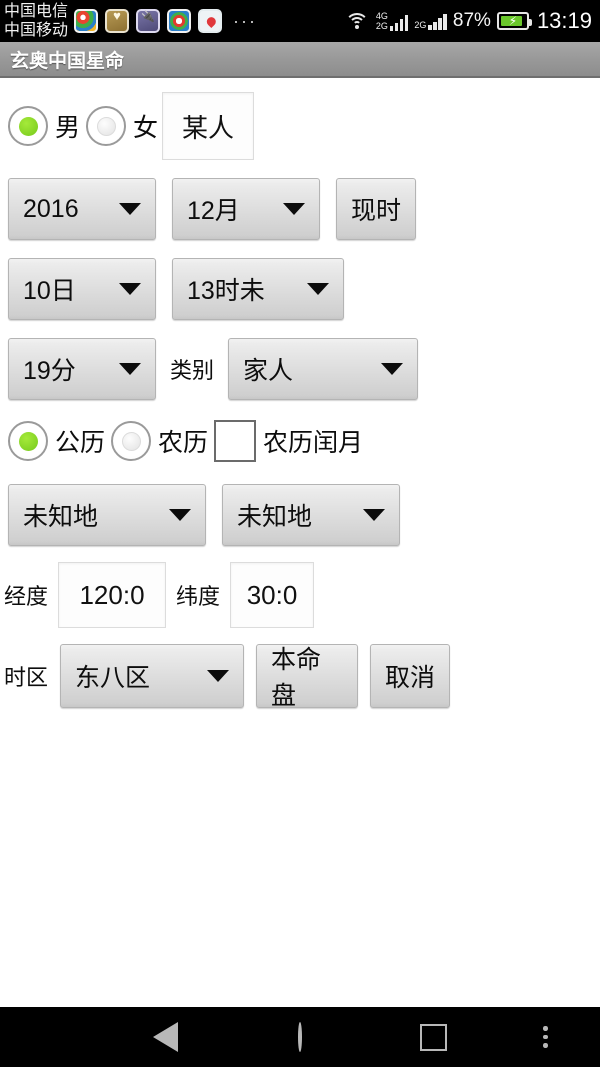 Image resolution: width=600 pixels, height=1067 pixels. Describe the element at coordinates (381, 16) in the screenshot. I see `sim1-net-top: 4G` at that location.